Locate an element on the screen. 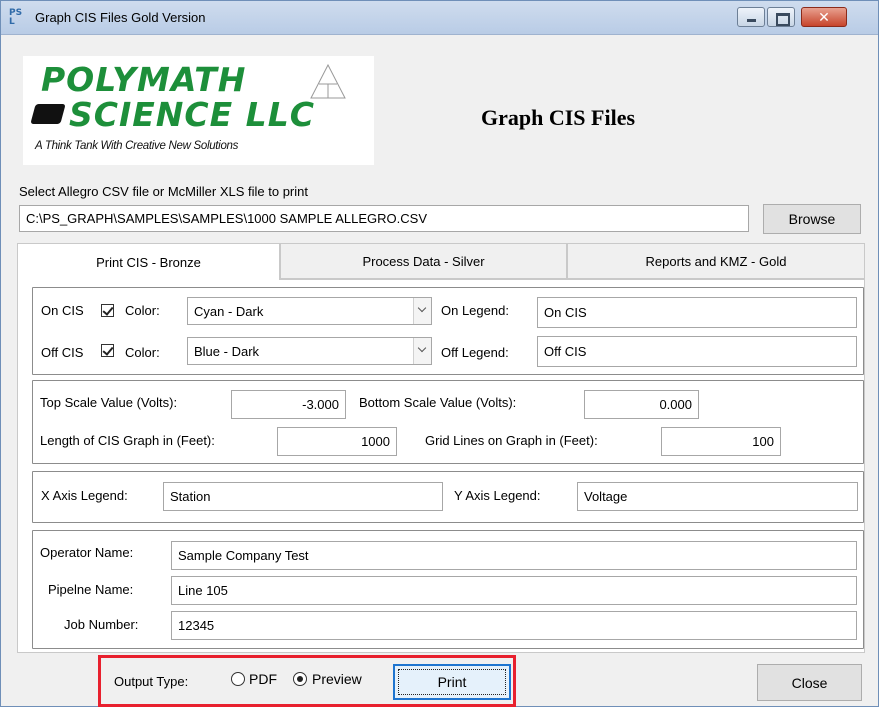 The height and width of the screenshot is (707, 879). y-axis-legend-input: Voltage is located at coordinates (717, 496).